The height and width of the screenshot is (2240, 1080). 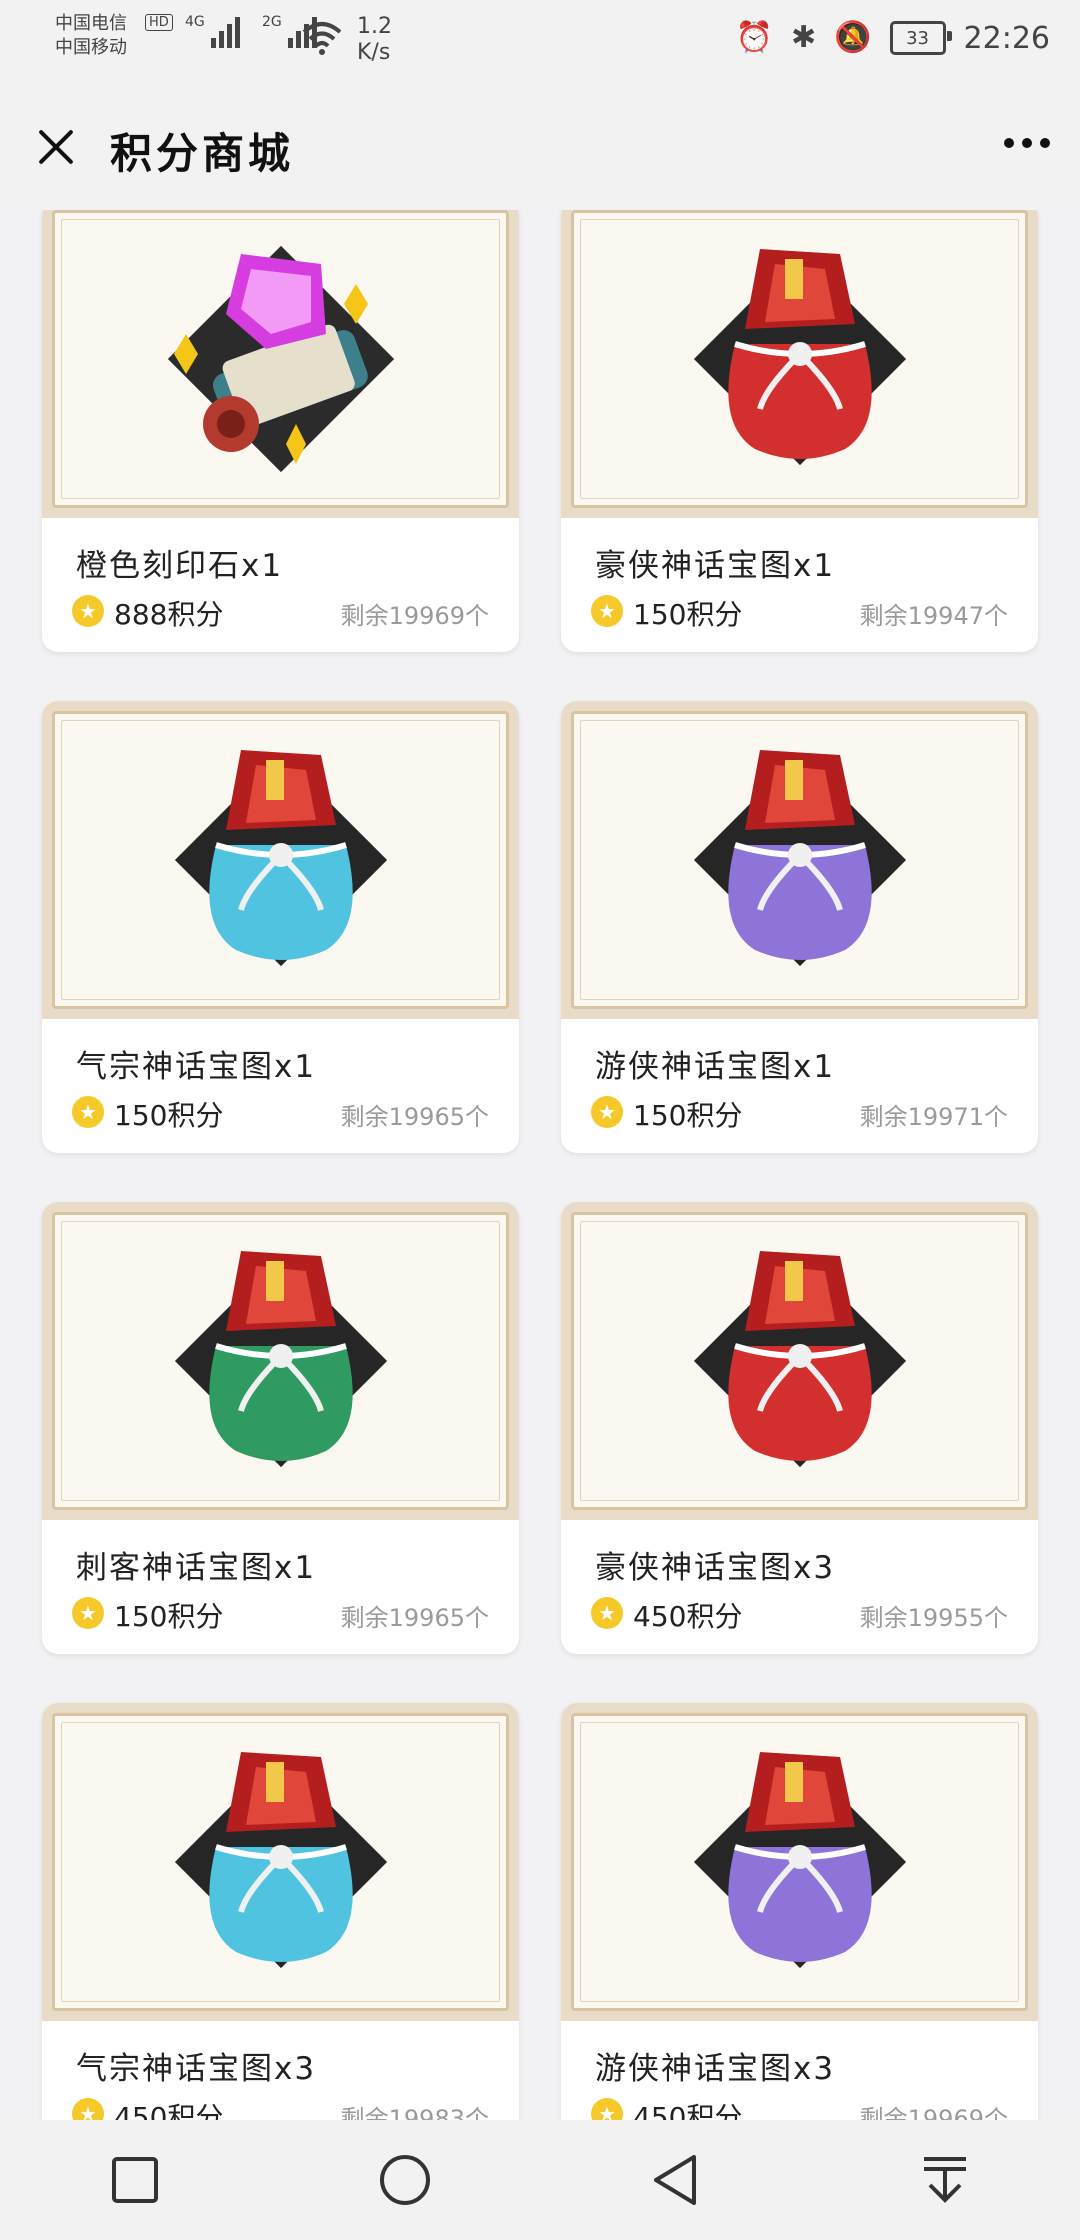 What do you see at coordinates (804, 37) in the screenshot?
I see `bluetooth-icon: ✱` at bounding box center [804, 37].